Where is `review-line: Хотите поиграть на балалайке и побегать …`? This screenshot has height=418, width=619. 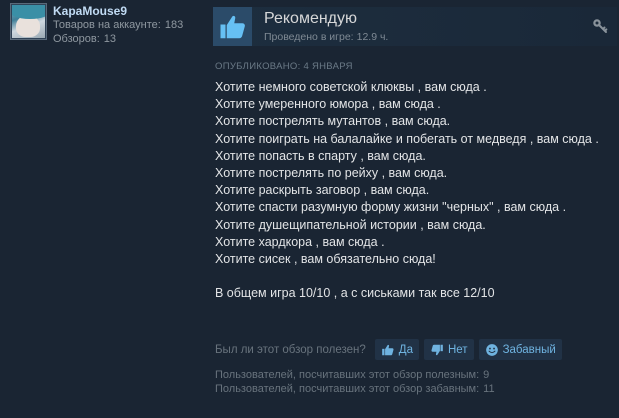 review-line: Хотите поиграть на балалайке и побегать … is located at coordinates (407, 138).